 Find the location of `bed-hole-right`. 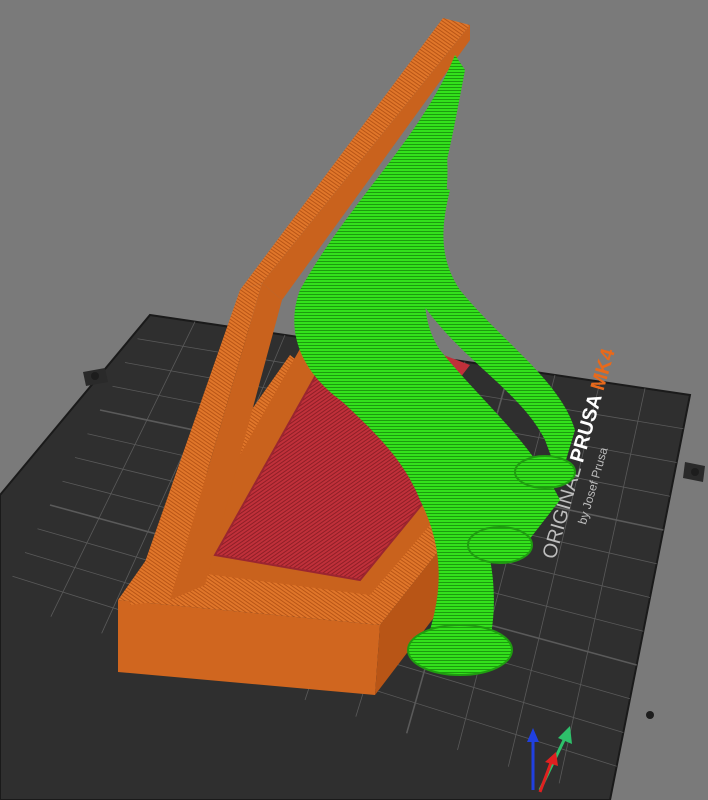

bed-hole-right is located at coordinates (695, 472).